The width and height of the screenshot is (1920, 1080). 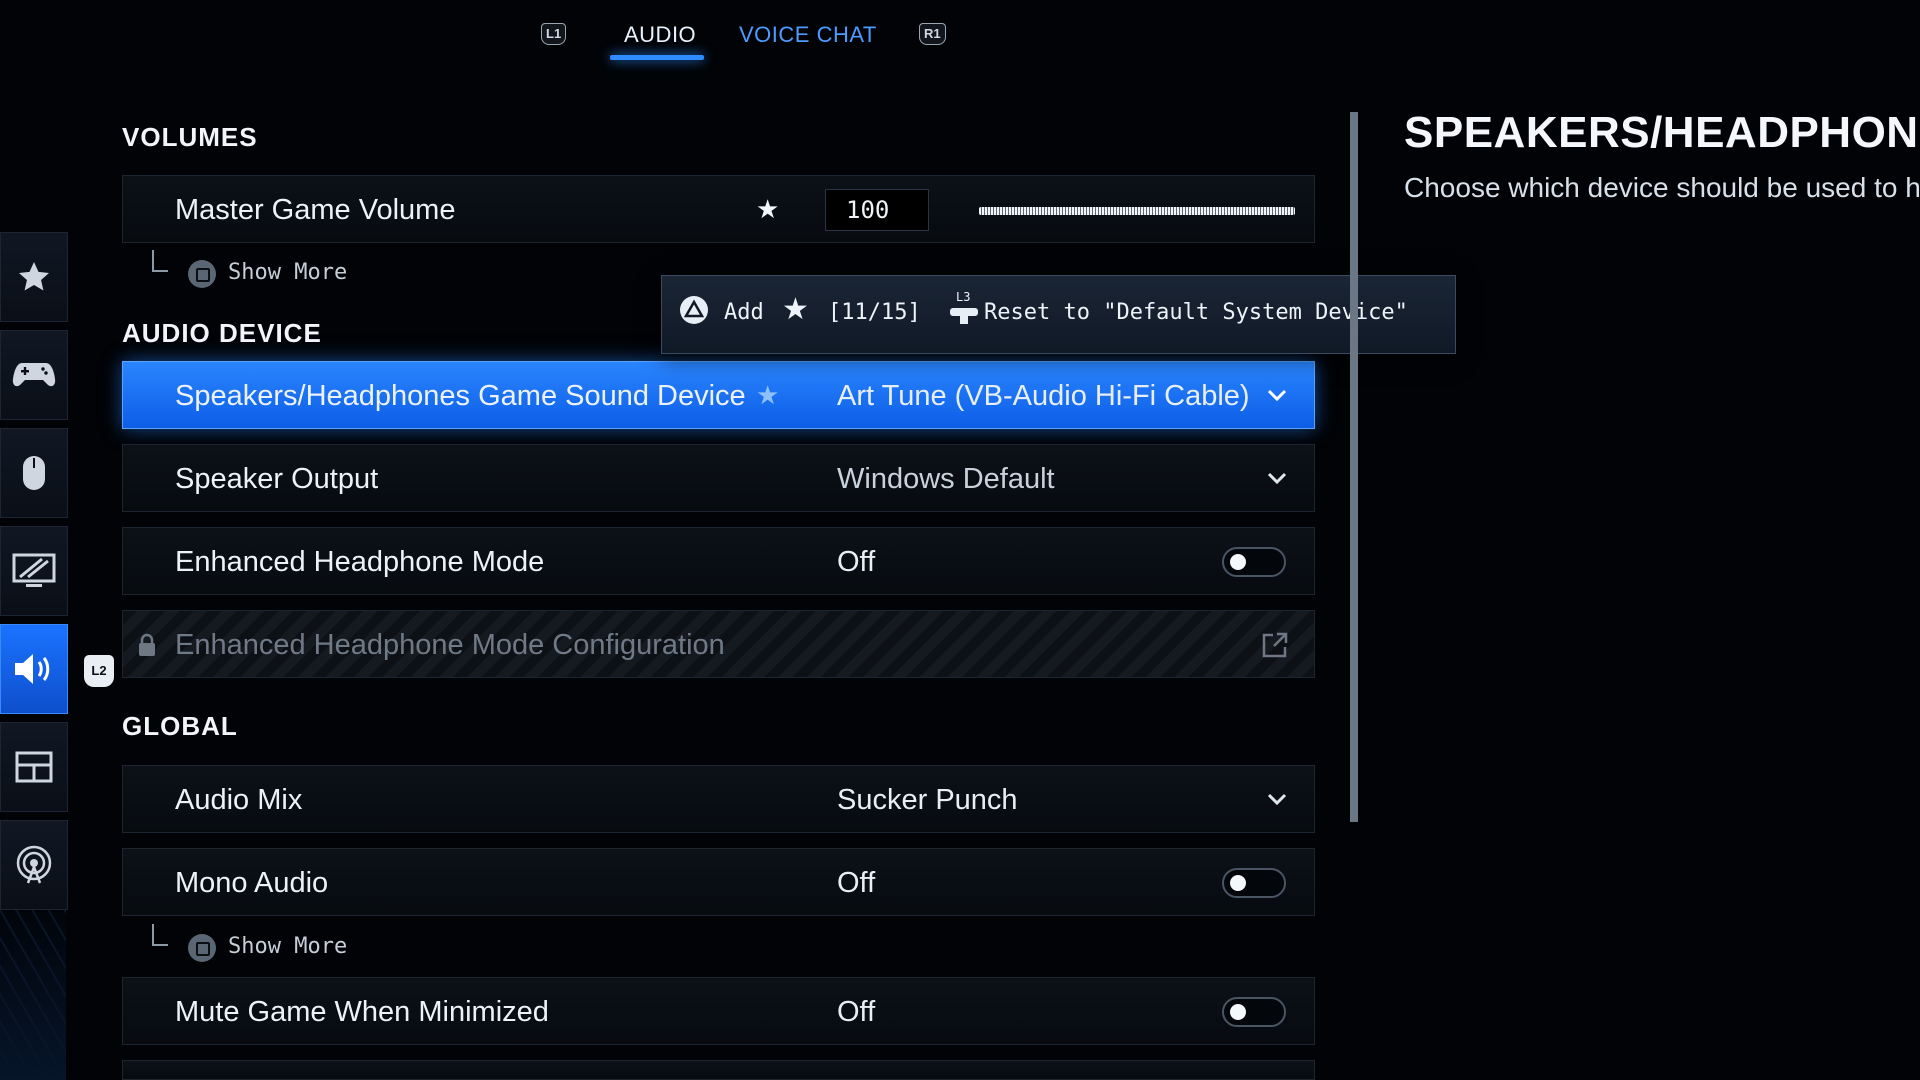 What do you see at coordinates (927, 800) in the screenshot?
I see `row-value: Sucker Punch` at bounding box center [927, 800].